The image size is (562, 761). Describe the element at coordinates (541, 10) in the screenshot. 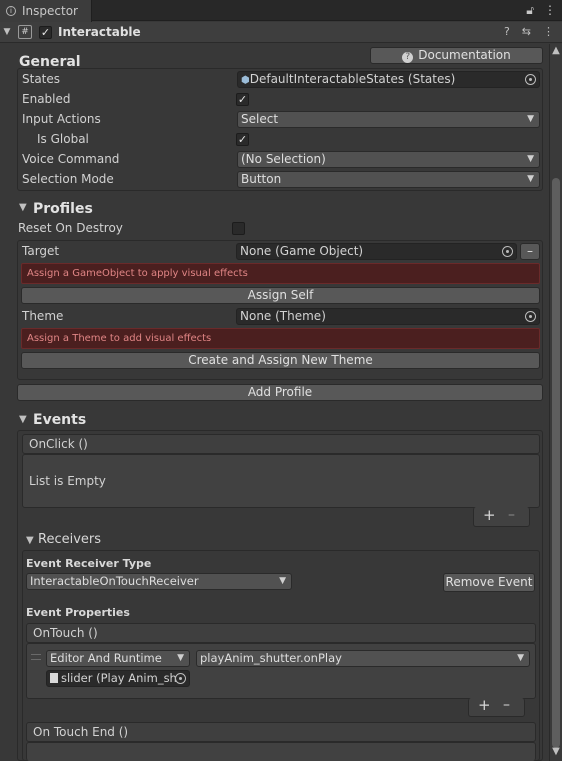

I see `tab-actions: 🔓︎ ⋮` at that location.